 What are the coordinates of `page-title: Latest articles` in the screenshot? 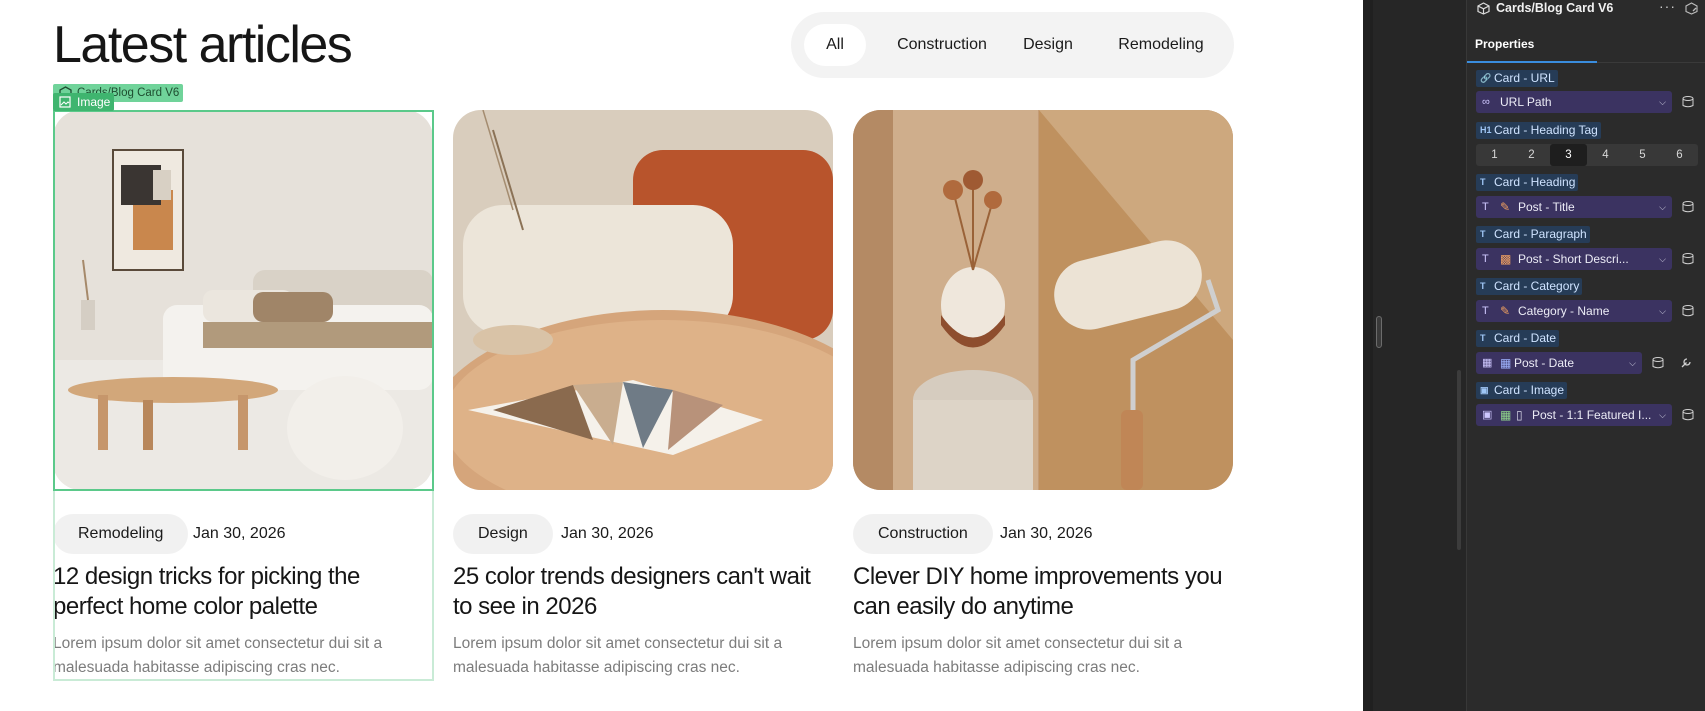 It's located at (203, 45).